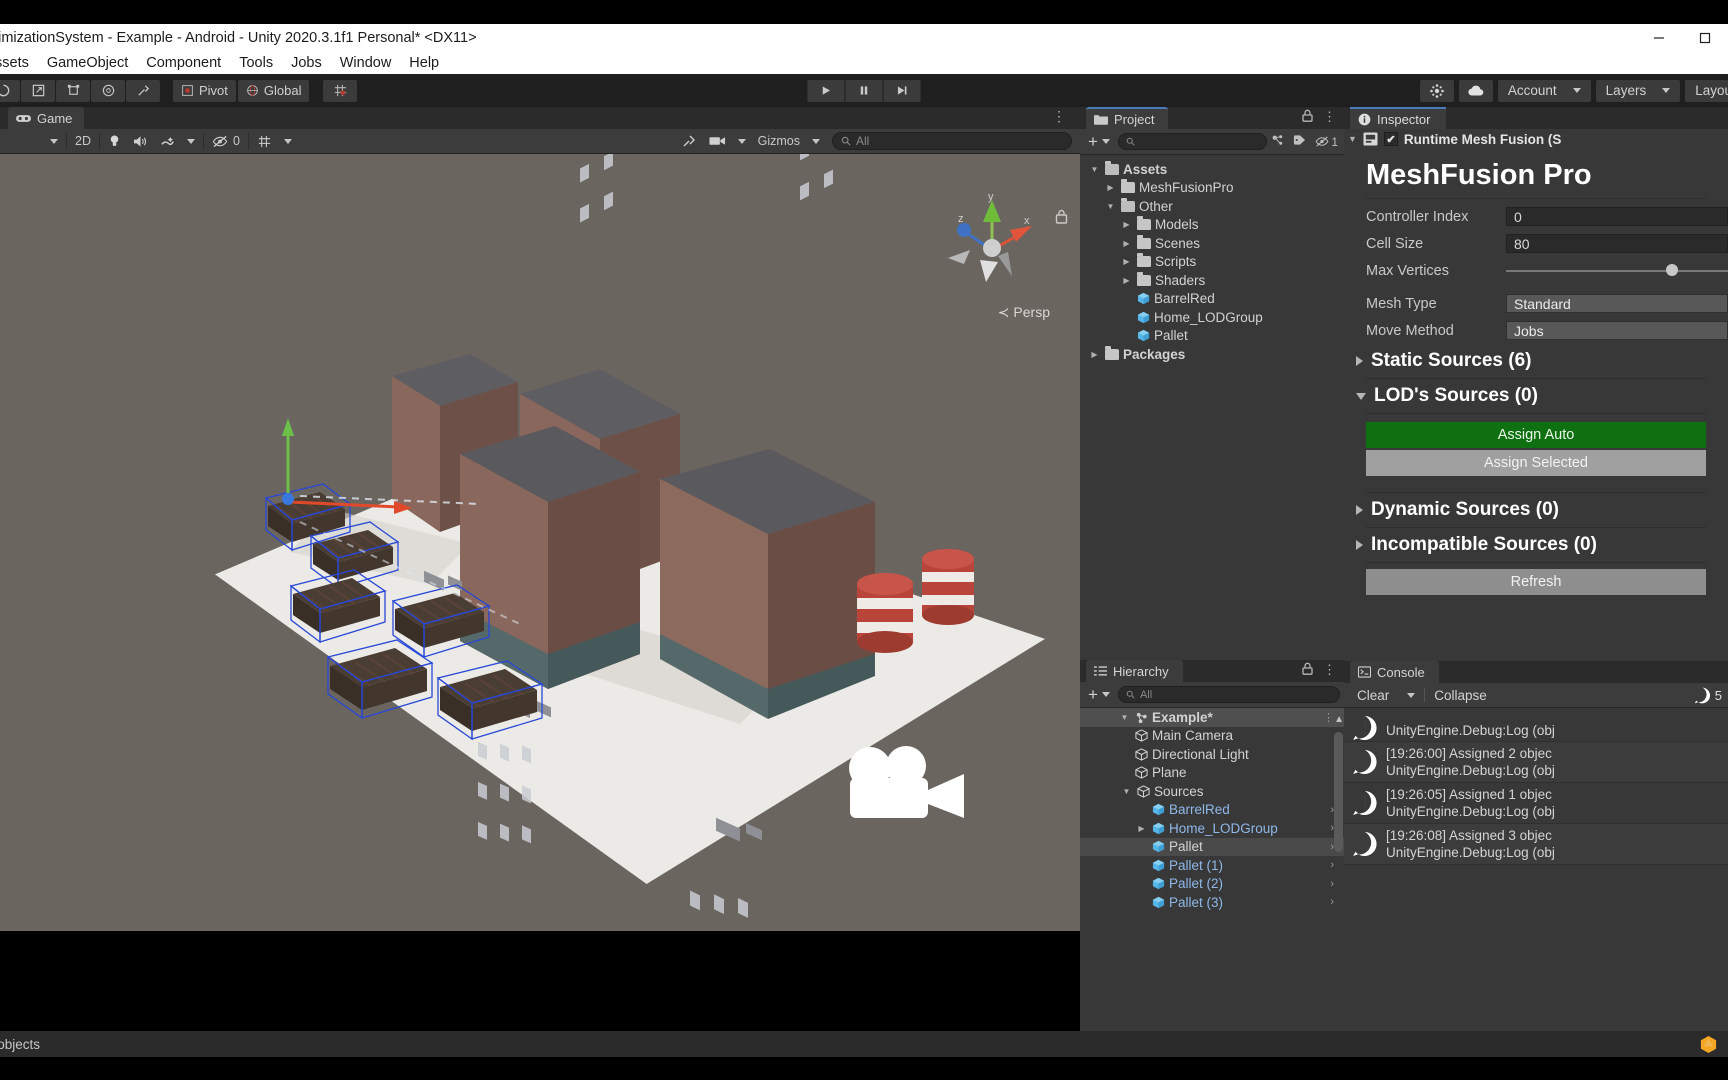 The height and width of the screenshot is (1080, 1728). Describe the element at coordinates (73, 90) in the screenshot. I see `rect-tool-icon` at that location.